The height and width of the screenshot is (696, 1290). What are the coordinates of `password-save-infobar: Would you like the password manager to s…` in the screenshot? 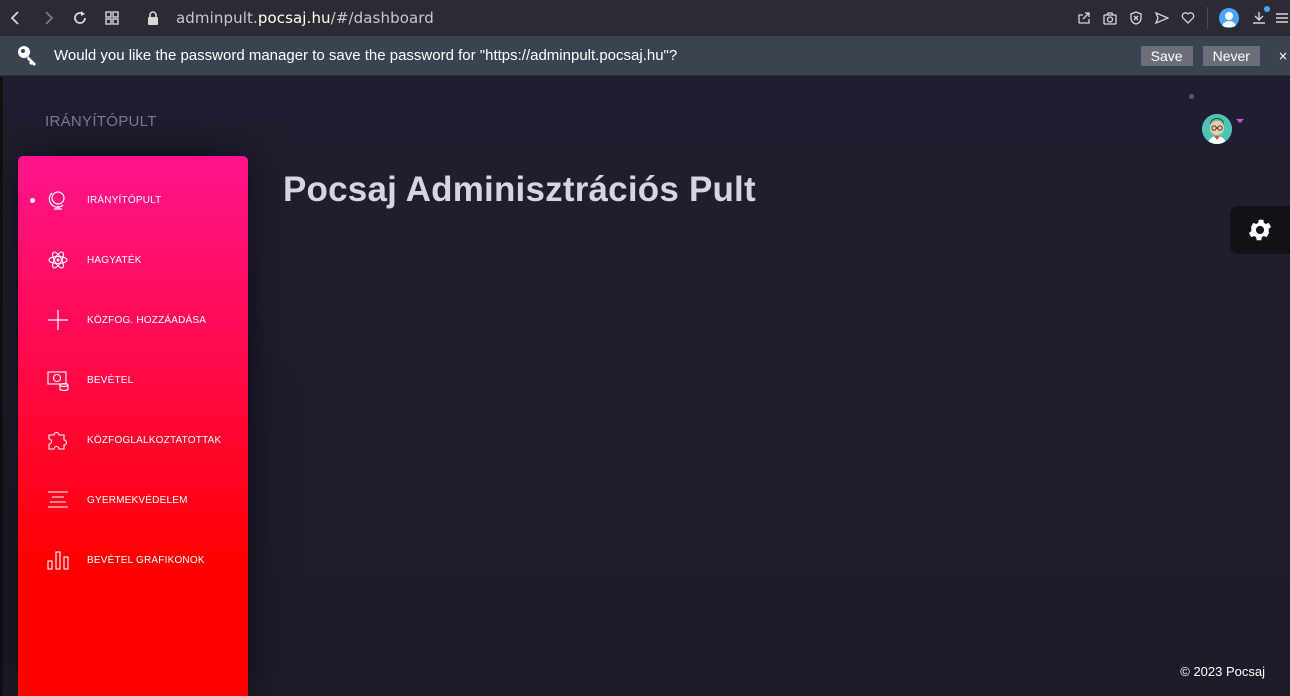 It's located at (645, 56).